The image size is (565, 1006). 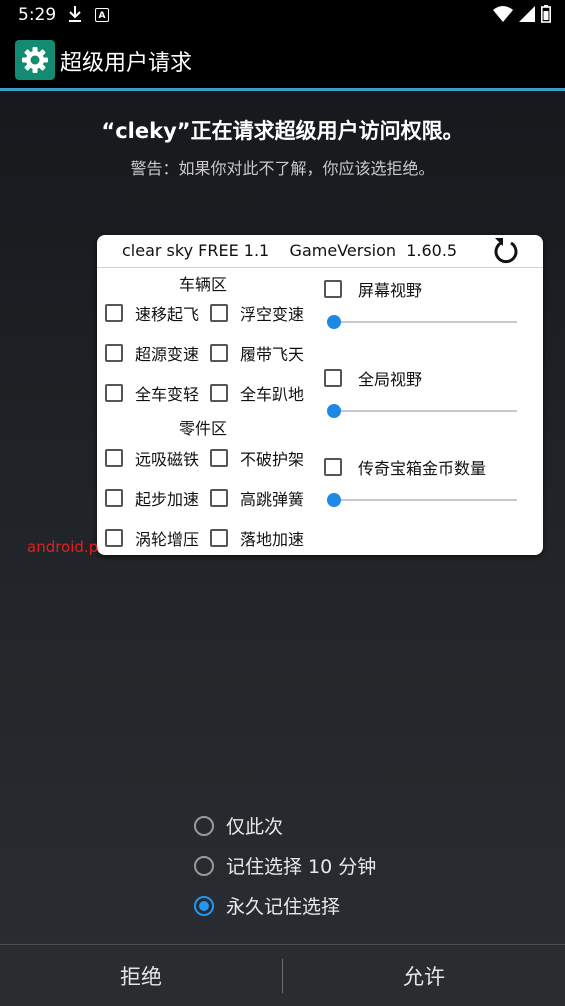 What do you see at coordinates (390, 379) in the screenshot?
I see `checkbox-label: 全局视野` at bounding box center [390, 379].